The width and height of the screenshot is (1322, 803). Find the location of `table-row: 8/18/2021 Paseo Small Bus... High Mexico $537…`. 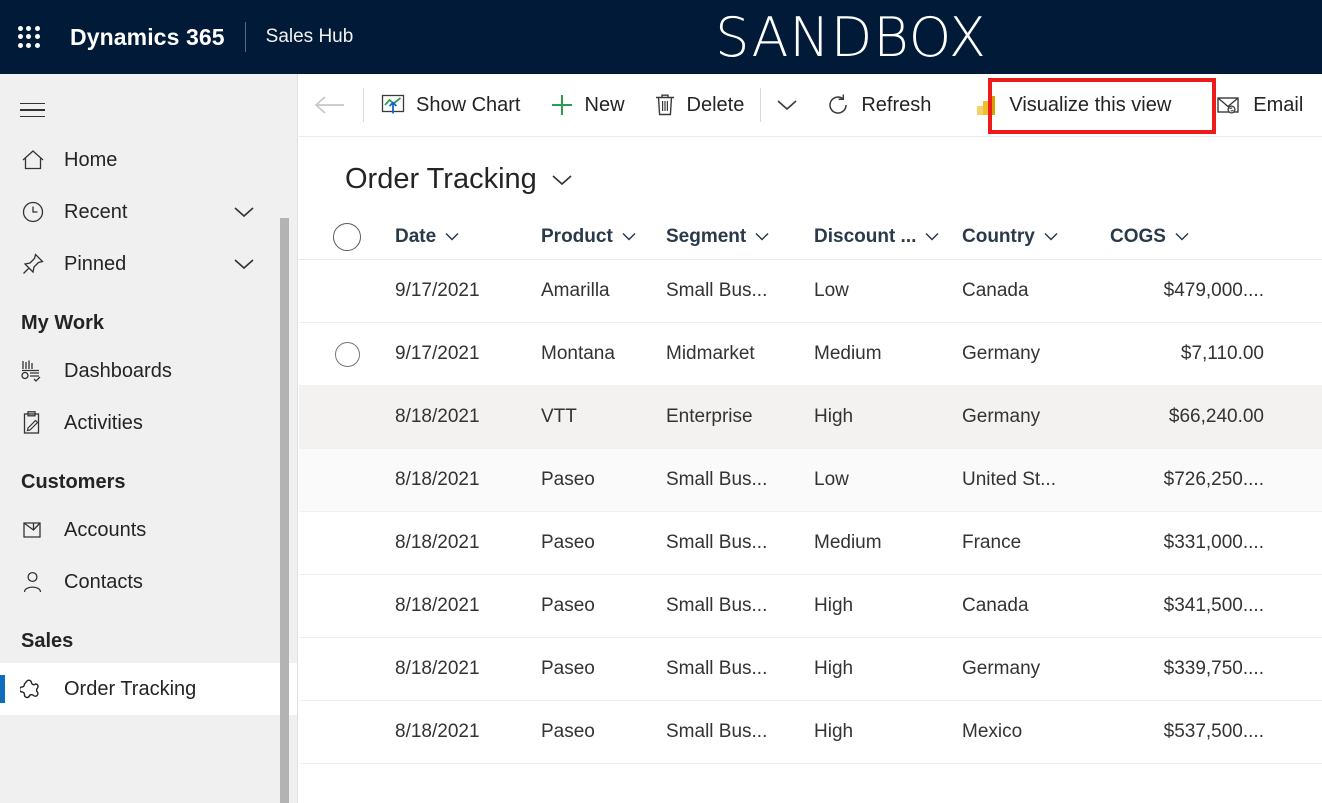

table-row: 8/18/2021 Paseo Small Bus... High Mexico $537… is located at coordinates (810, 732).